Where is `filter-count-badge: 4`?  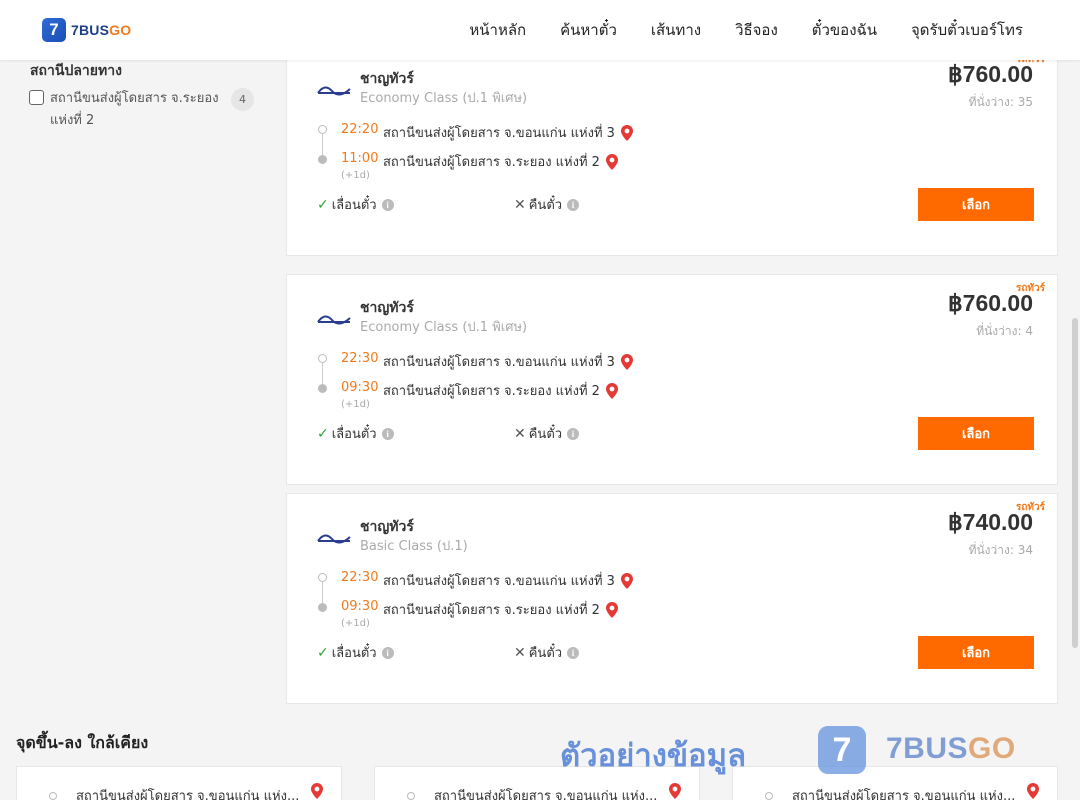
filter-count-badge: 4 is located at coordinates (242, 99).